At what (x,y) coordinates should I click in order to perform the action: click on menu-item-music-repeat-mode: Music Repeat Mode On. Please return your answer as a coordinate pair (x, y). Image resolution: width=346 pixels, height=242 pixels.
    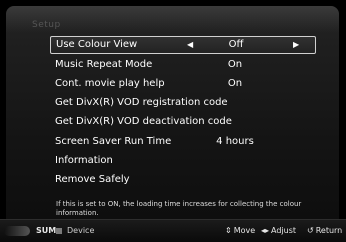
    Looking at the image, I should click on (183, 65).